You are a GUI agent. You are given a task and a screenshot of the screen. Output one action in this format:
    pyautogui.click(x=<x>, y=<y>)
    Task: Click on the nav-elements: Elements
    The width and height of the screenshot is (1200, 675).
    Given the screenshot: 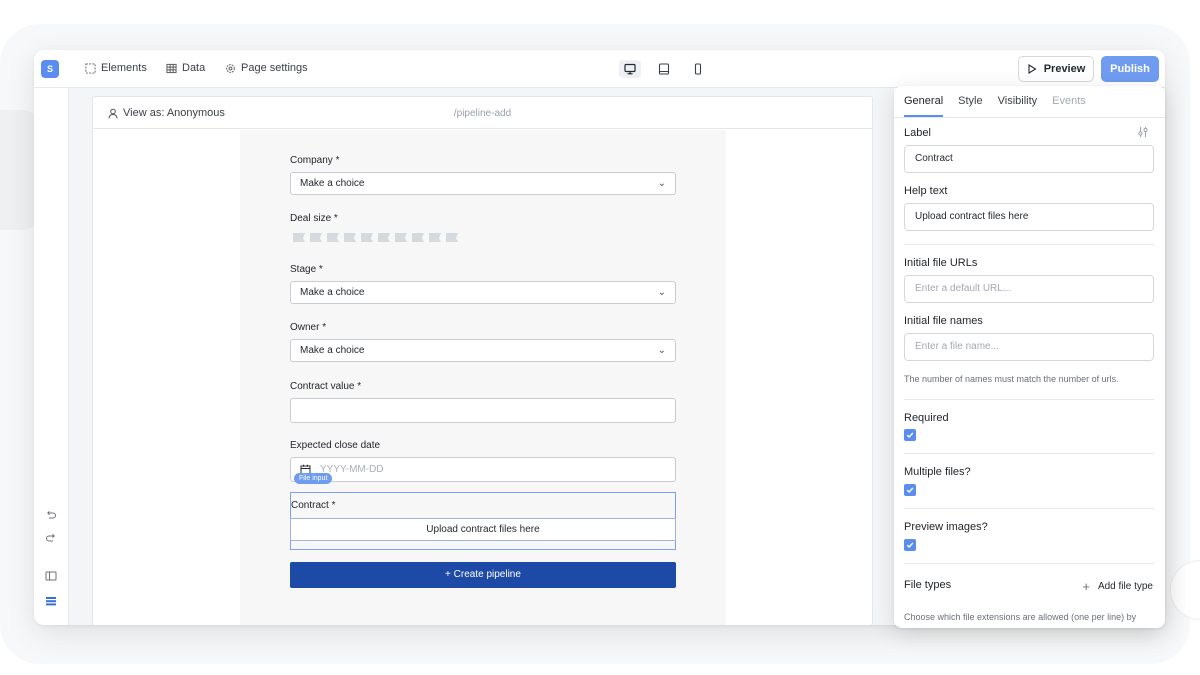 What is the action you would take?
    pyautogui.click(x=116, y=68)
    